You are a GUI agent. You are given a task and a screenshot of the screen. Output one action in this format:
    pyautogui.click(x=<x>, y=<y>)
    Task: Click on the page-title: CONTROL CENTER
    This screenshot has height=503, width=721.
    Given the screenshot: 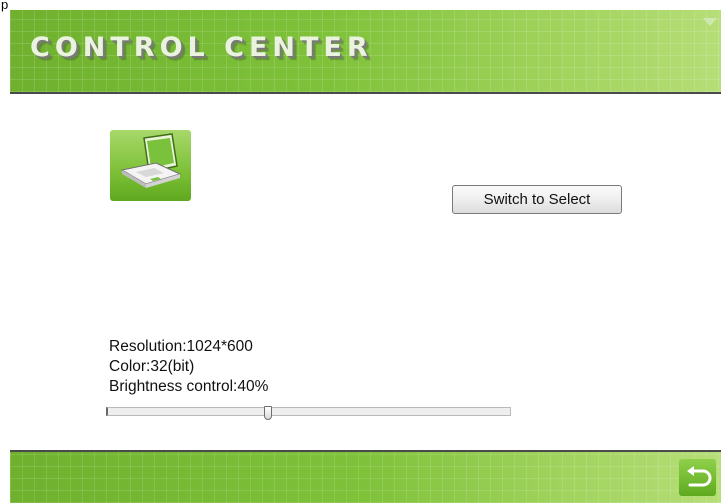 What is the action you would take?
    pyautogui.click(x=201, y=47)
    